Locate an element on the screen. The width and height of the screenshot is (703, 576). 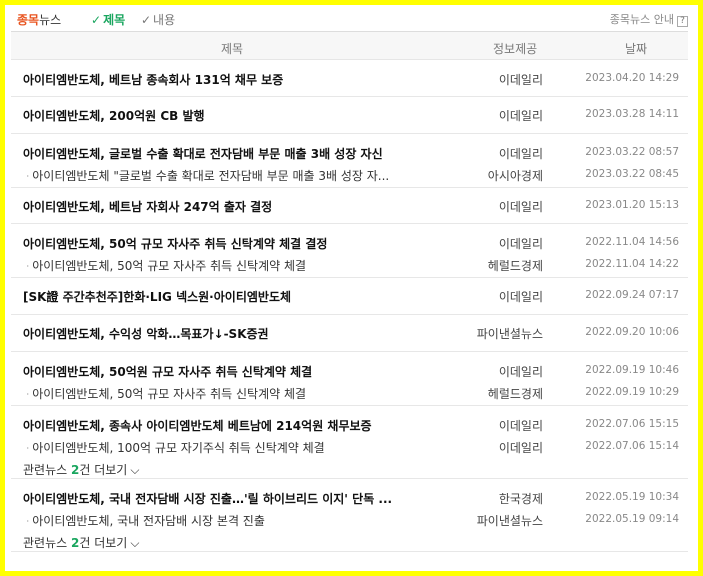
news-title-text: 아이티엠반도체, 100억 규모 자기주식 취득 신탁계약 체결 is located at coordinates (178, 448).